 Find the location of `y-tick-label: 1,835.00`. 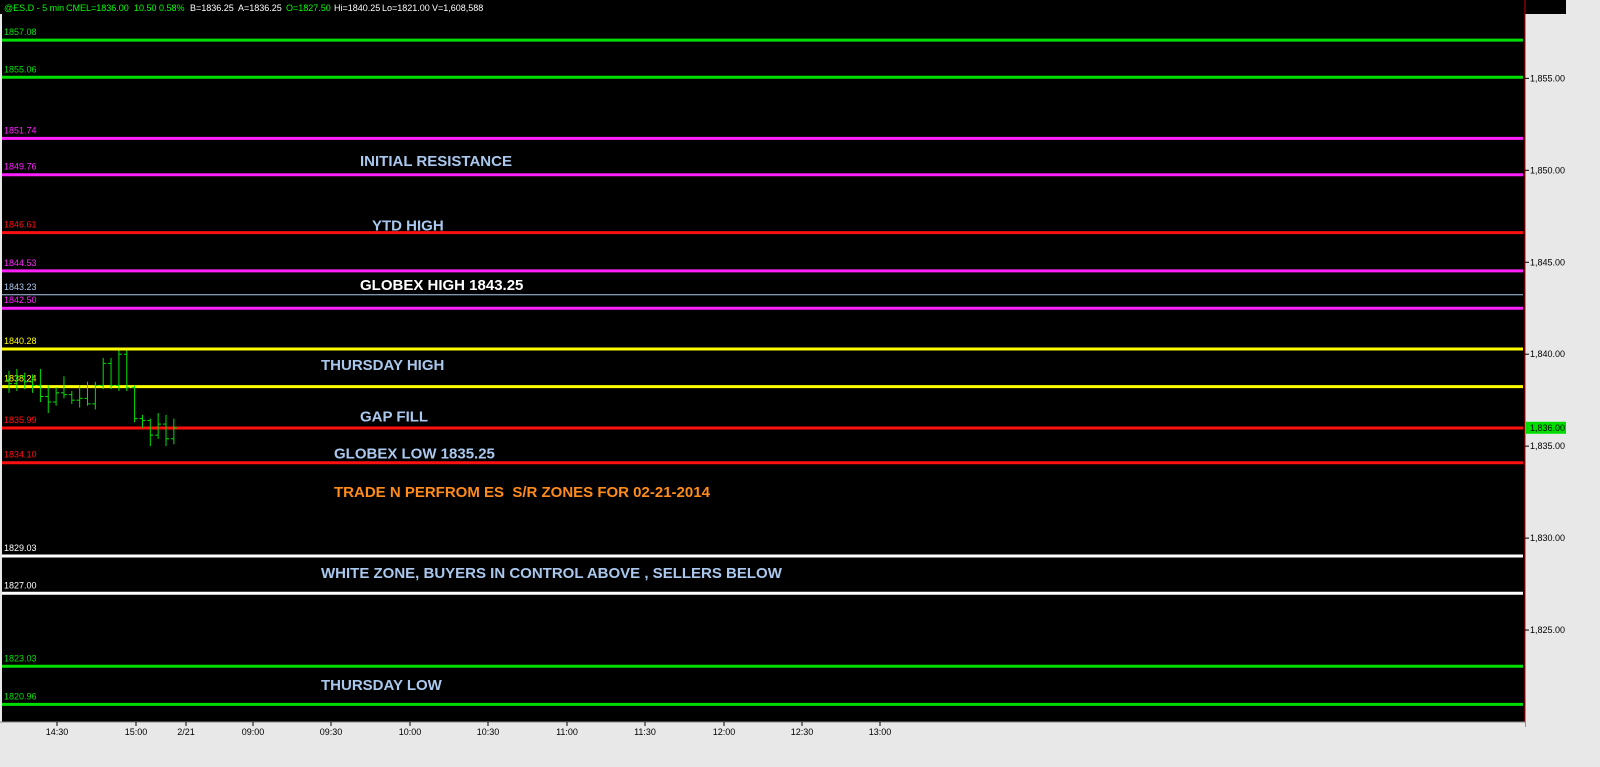

y-tick-label: 1,835.00 is located at coordinates (1547, 446).